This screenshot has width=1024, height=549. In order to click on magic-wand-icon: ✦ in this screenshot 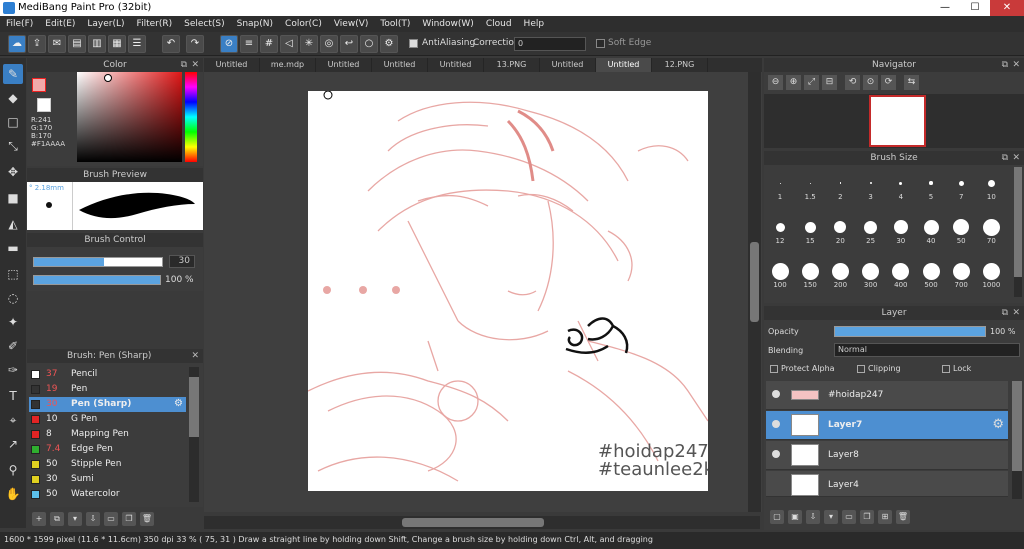, I will do `click(13, 322)`.